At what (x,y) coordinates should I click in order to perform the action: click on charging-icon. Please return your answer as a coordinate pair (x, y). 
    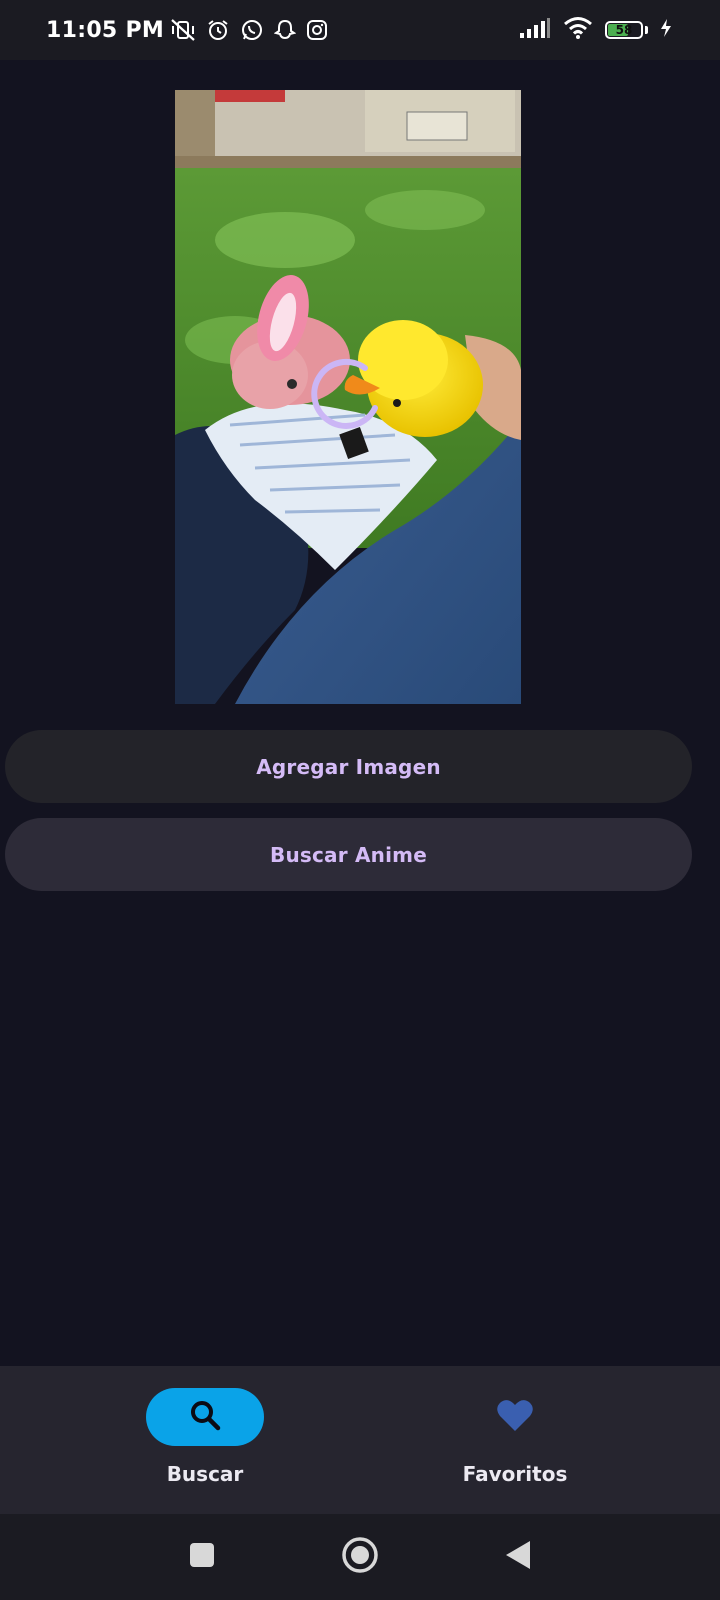
    Looking at the image, I should click on (666, 30).